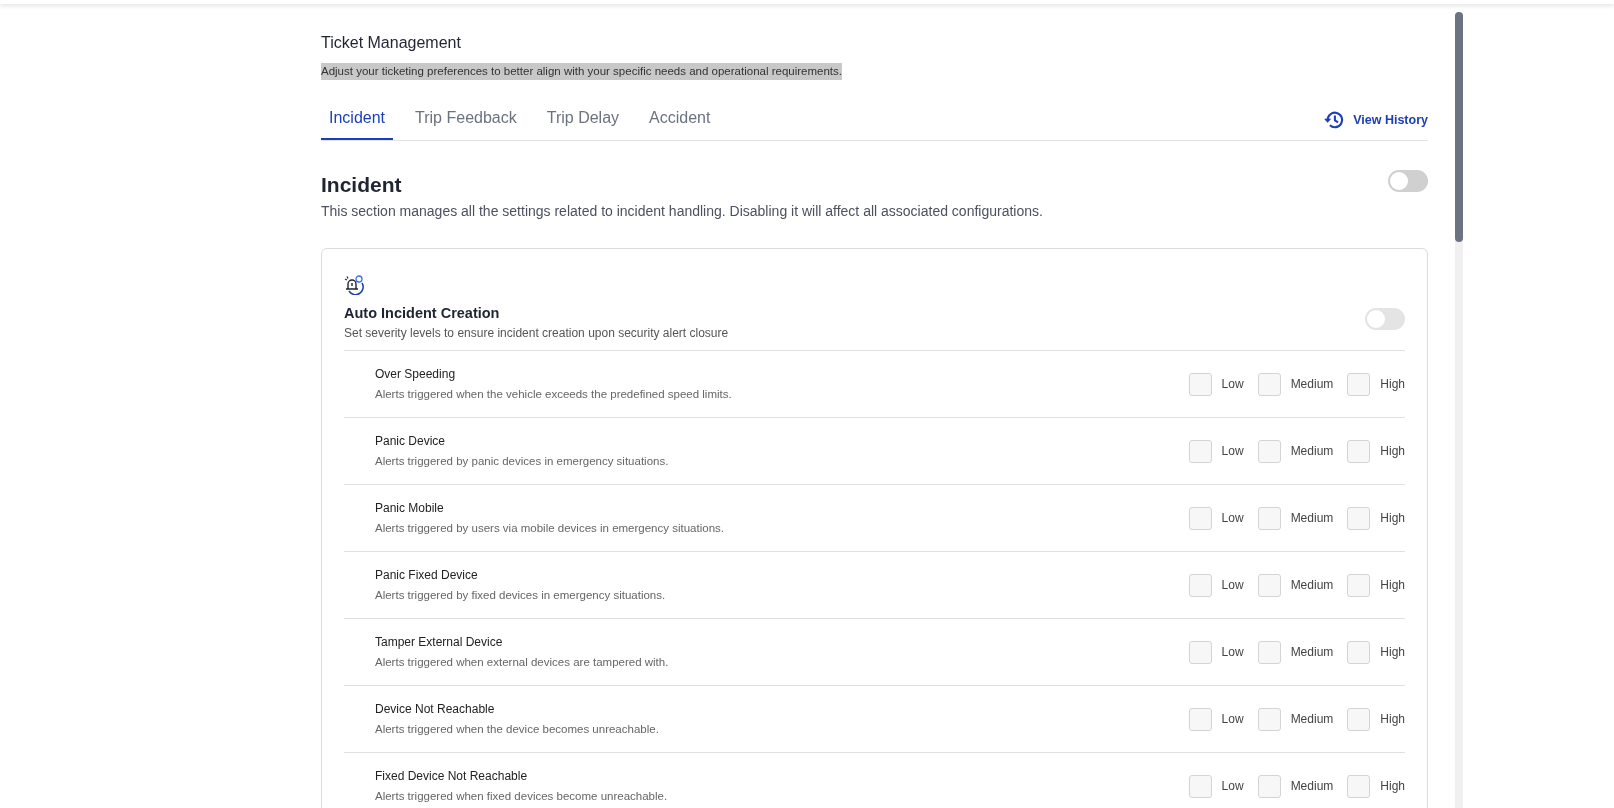 The image size is (1614, 808). I want to click on alert-description: Alerts triggered when fixed devices become unreachable., so click(521, 797).